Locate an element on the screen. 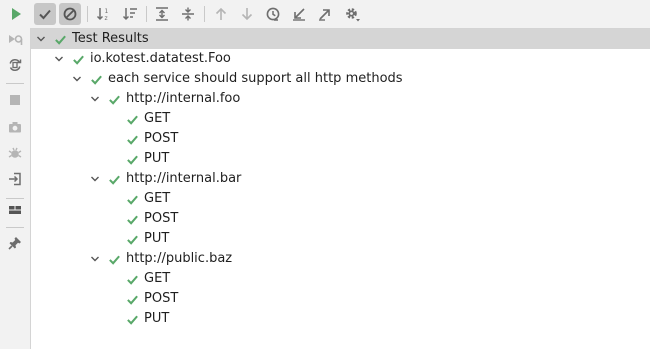 This screenshot has height=349, width=650. pin-icon is located at coordinates (15, 243).